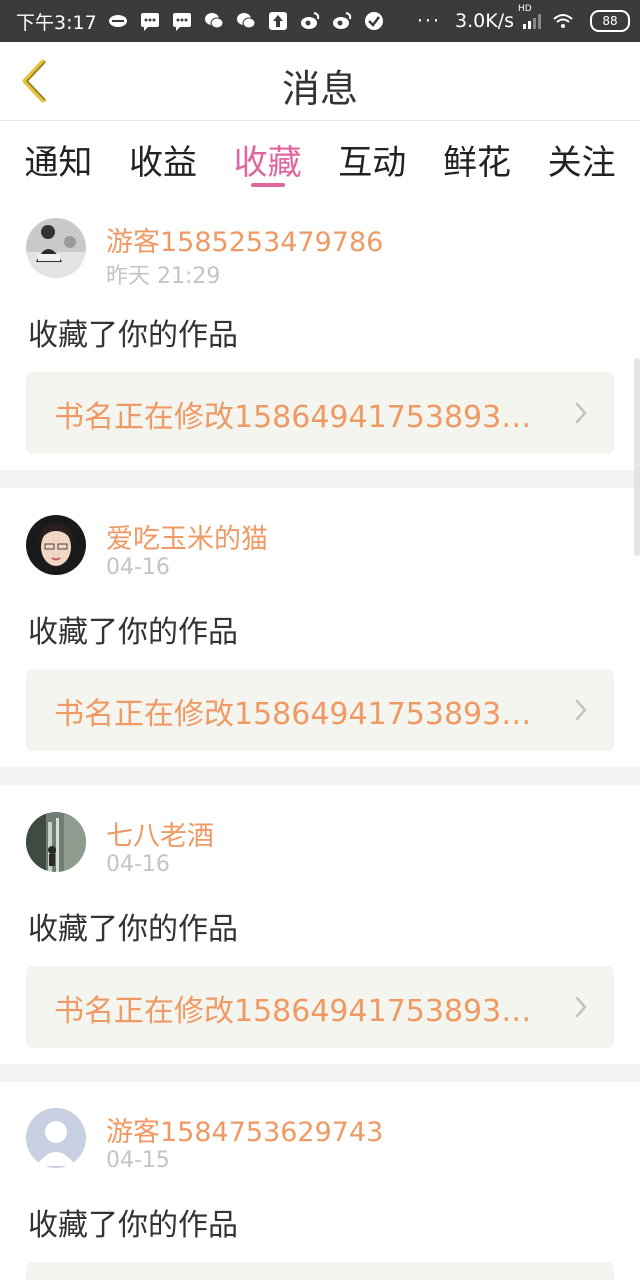  I want to click on timestamp: 昨天 21:29, so click(163, 276).